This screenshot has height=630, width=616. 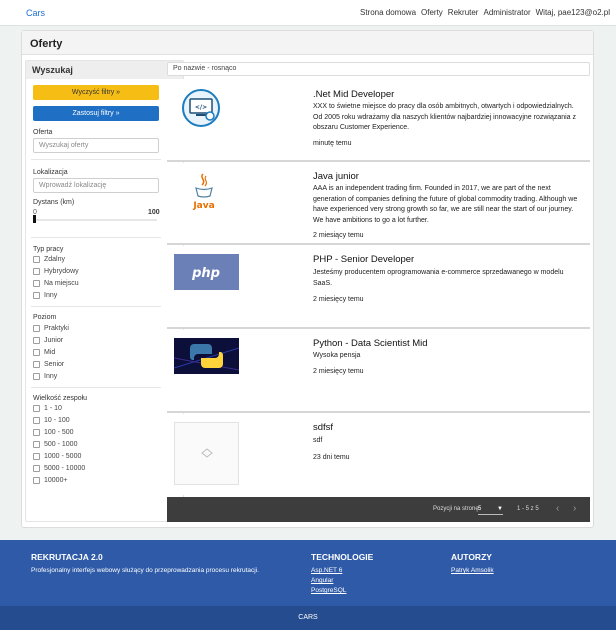 I want to click on sort-select: Po nazwie - rosnąco, so click(x=378, y=69).